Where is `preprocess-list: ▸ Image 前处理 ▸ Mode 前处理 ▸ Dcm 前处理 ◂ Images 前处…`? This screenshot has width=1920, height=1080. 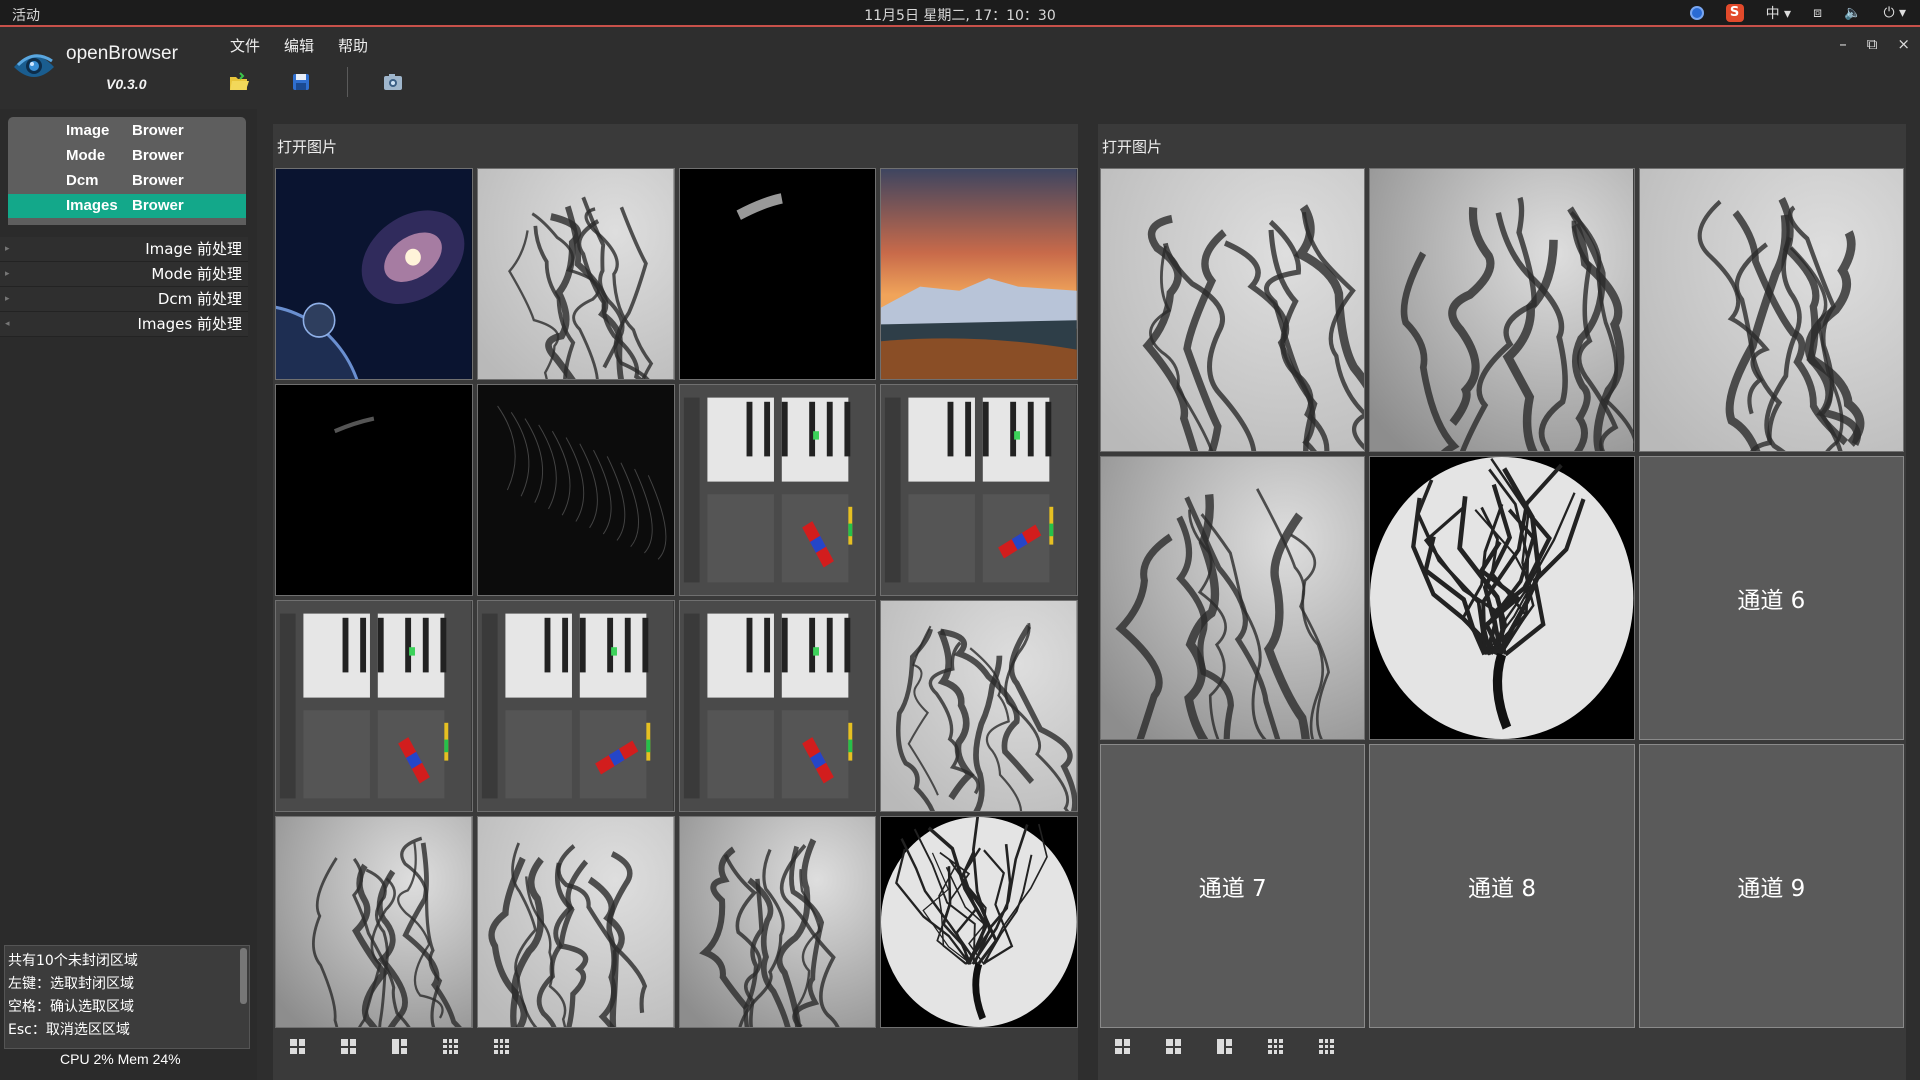 preprocess-list: ▸ Image 前处理 ▸ Mode 前处理 ▸ Dcm 前处理 ◂ Images 前处… is located at coordinates (124, 287).